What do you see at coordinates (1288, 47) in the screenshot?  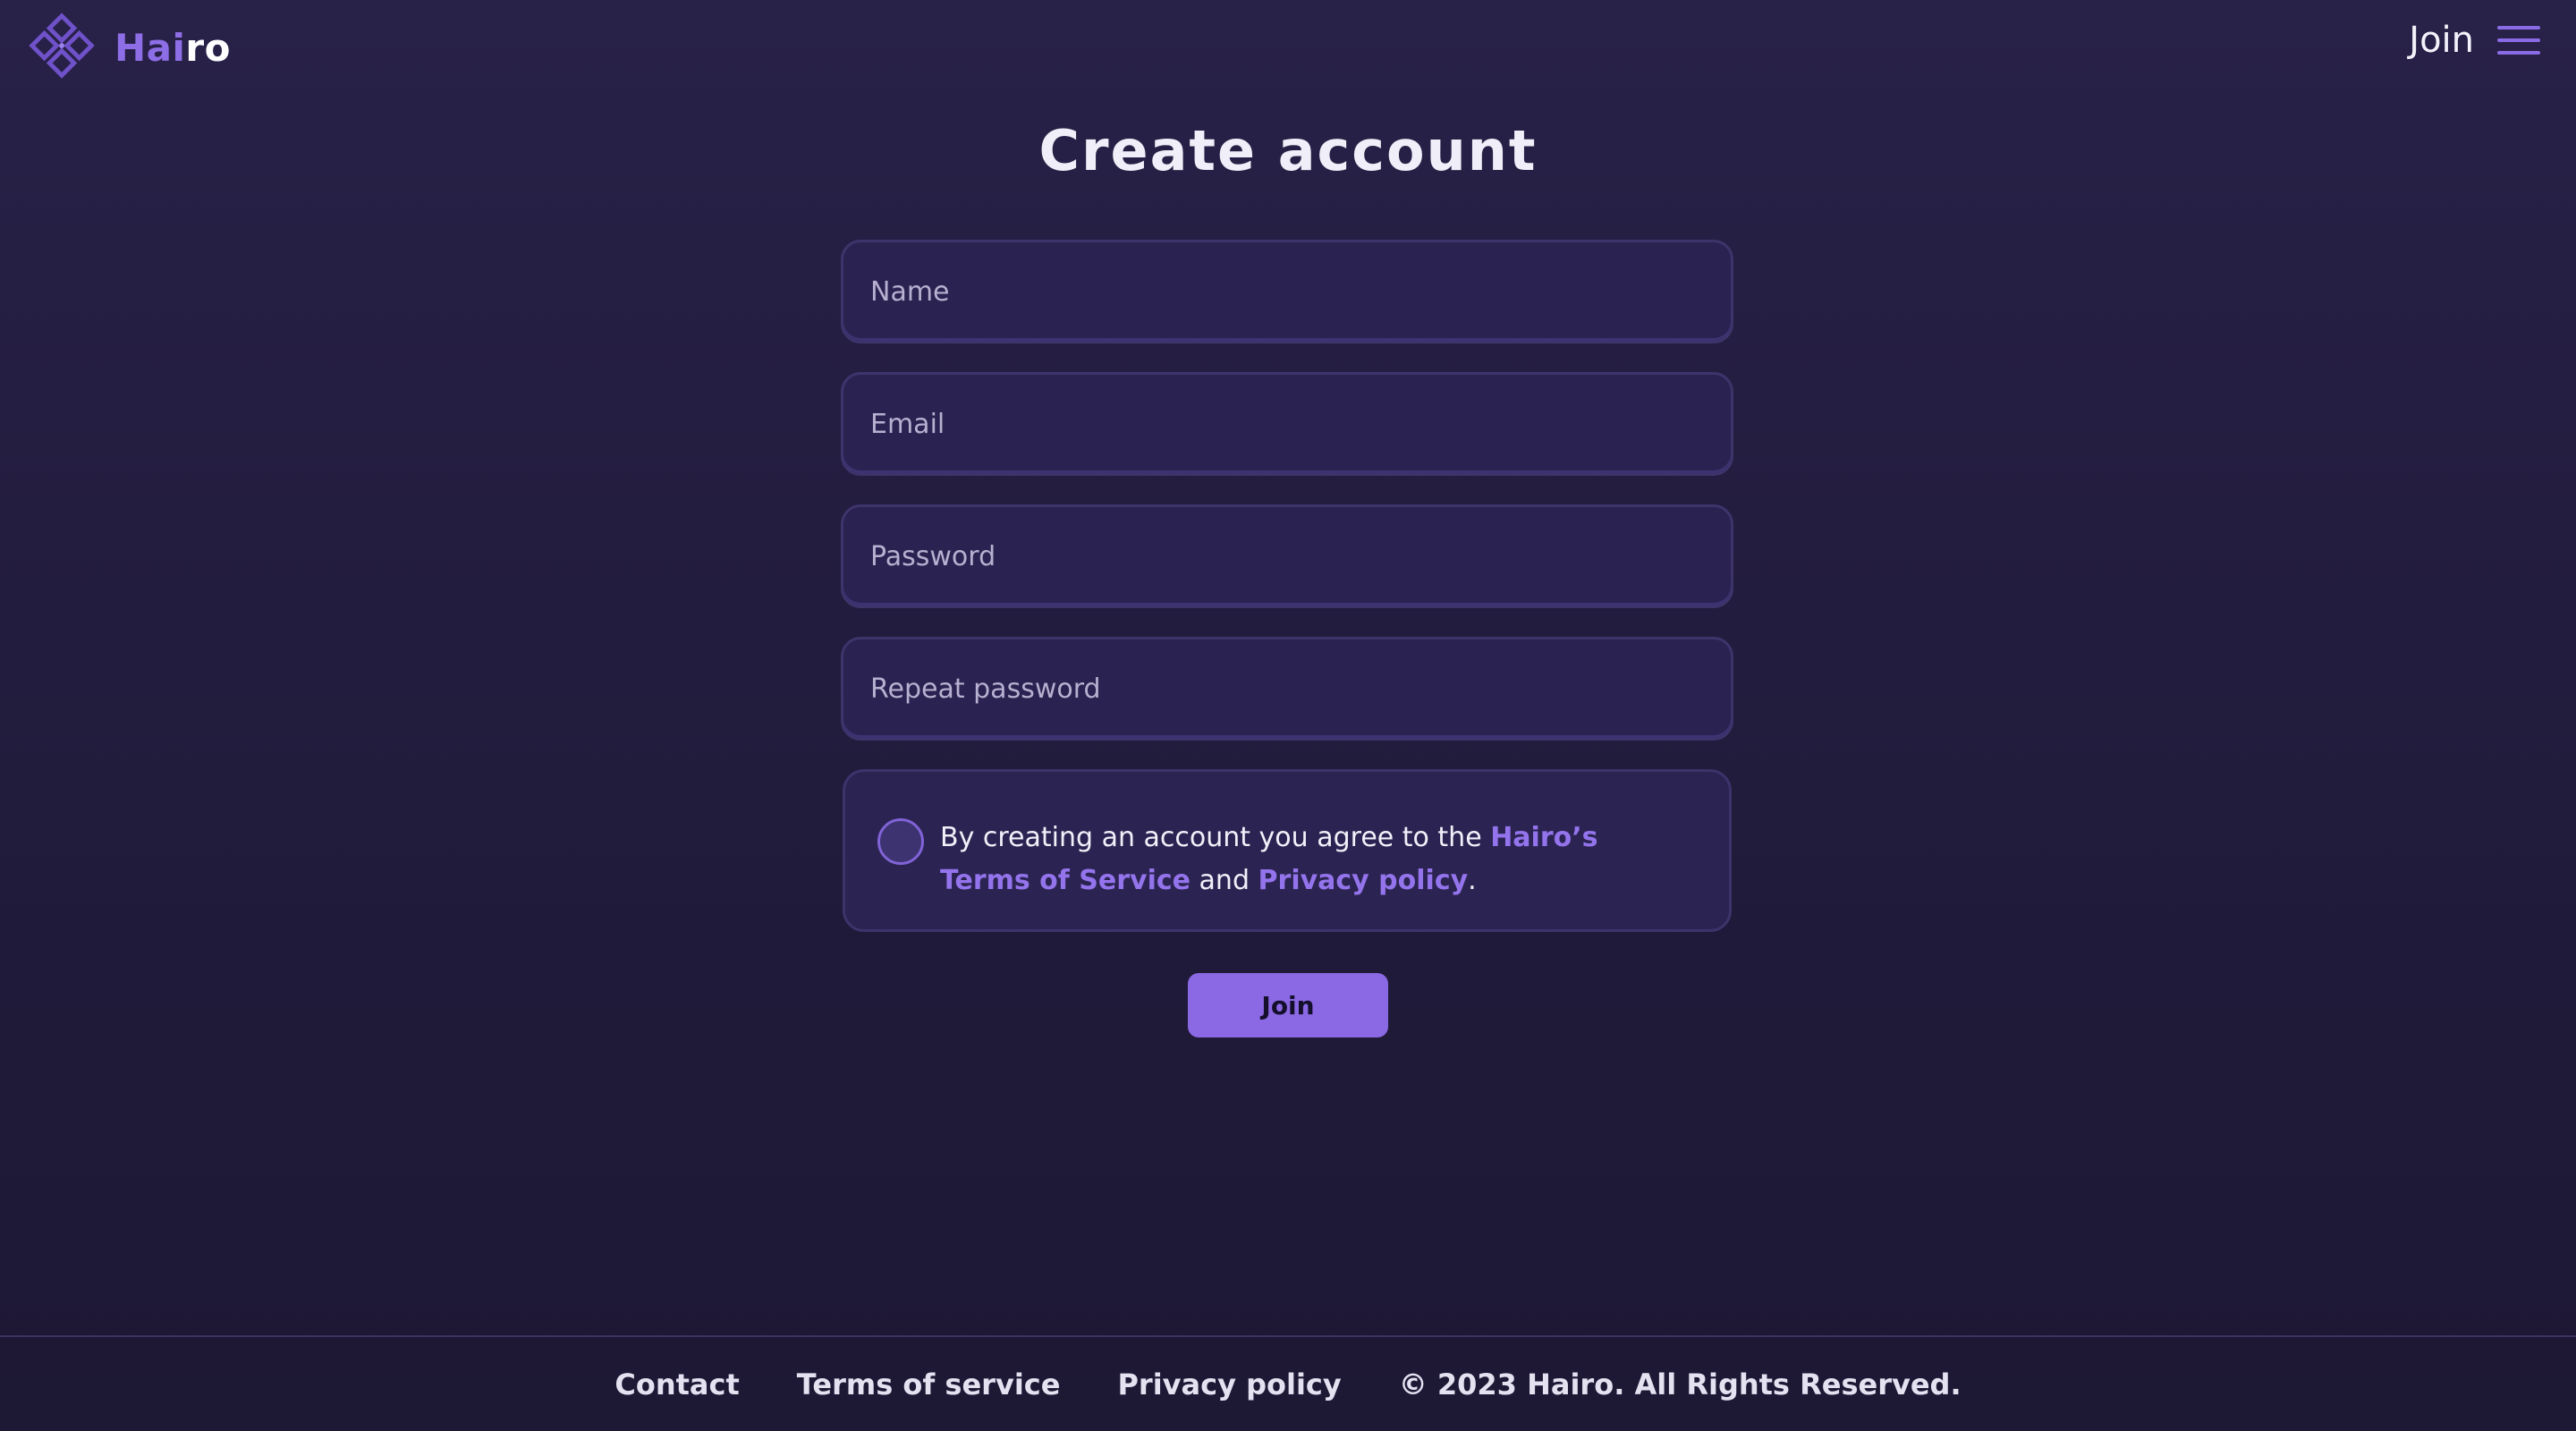 I see `top-navbar: Hairo Join` at bounding box center [1288, 47].